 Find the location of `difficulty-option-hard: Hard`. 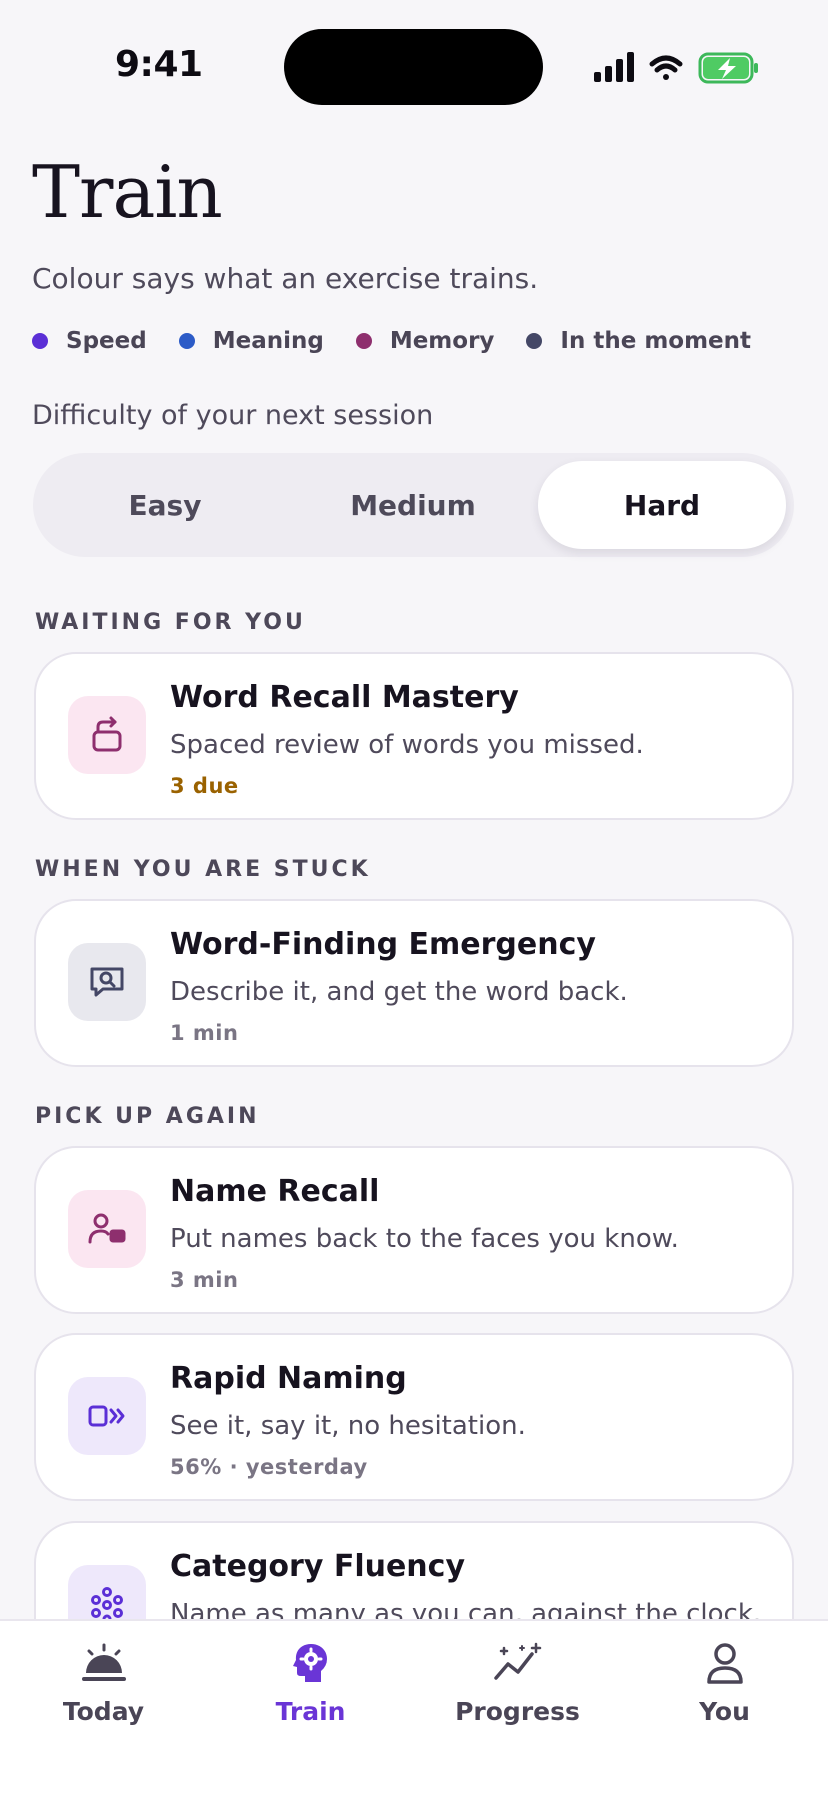

difficulty-option-hard: Hard is located at coordinates (662, 505).